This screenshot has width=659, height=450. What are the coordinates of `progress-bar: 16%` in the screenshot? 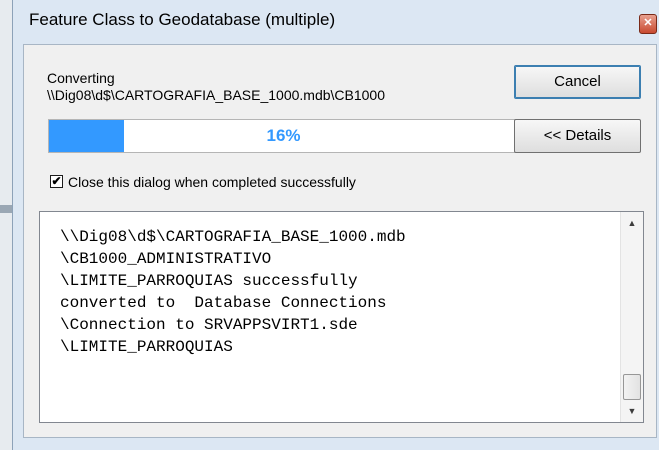 It's located at (283, 136).